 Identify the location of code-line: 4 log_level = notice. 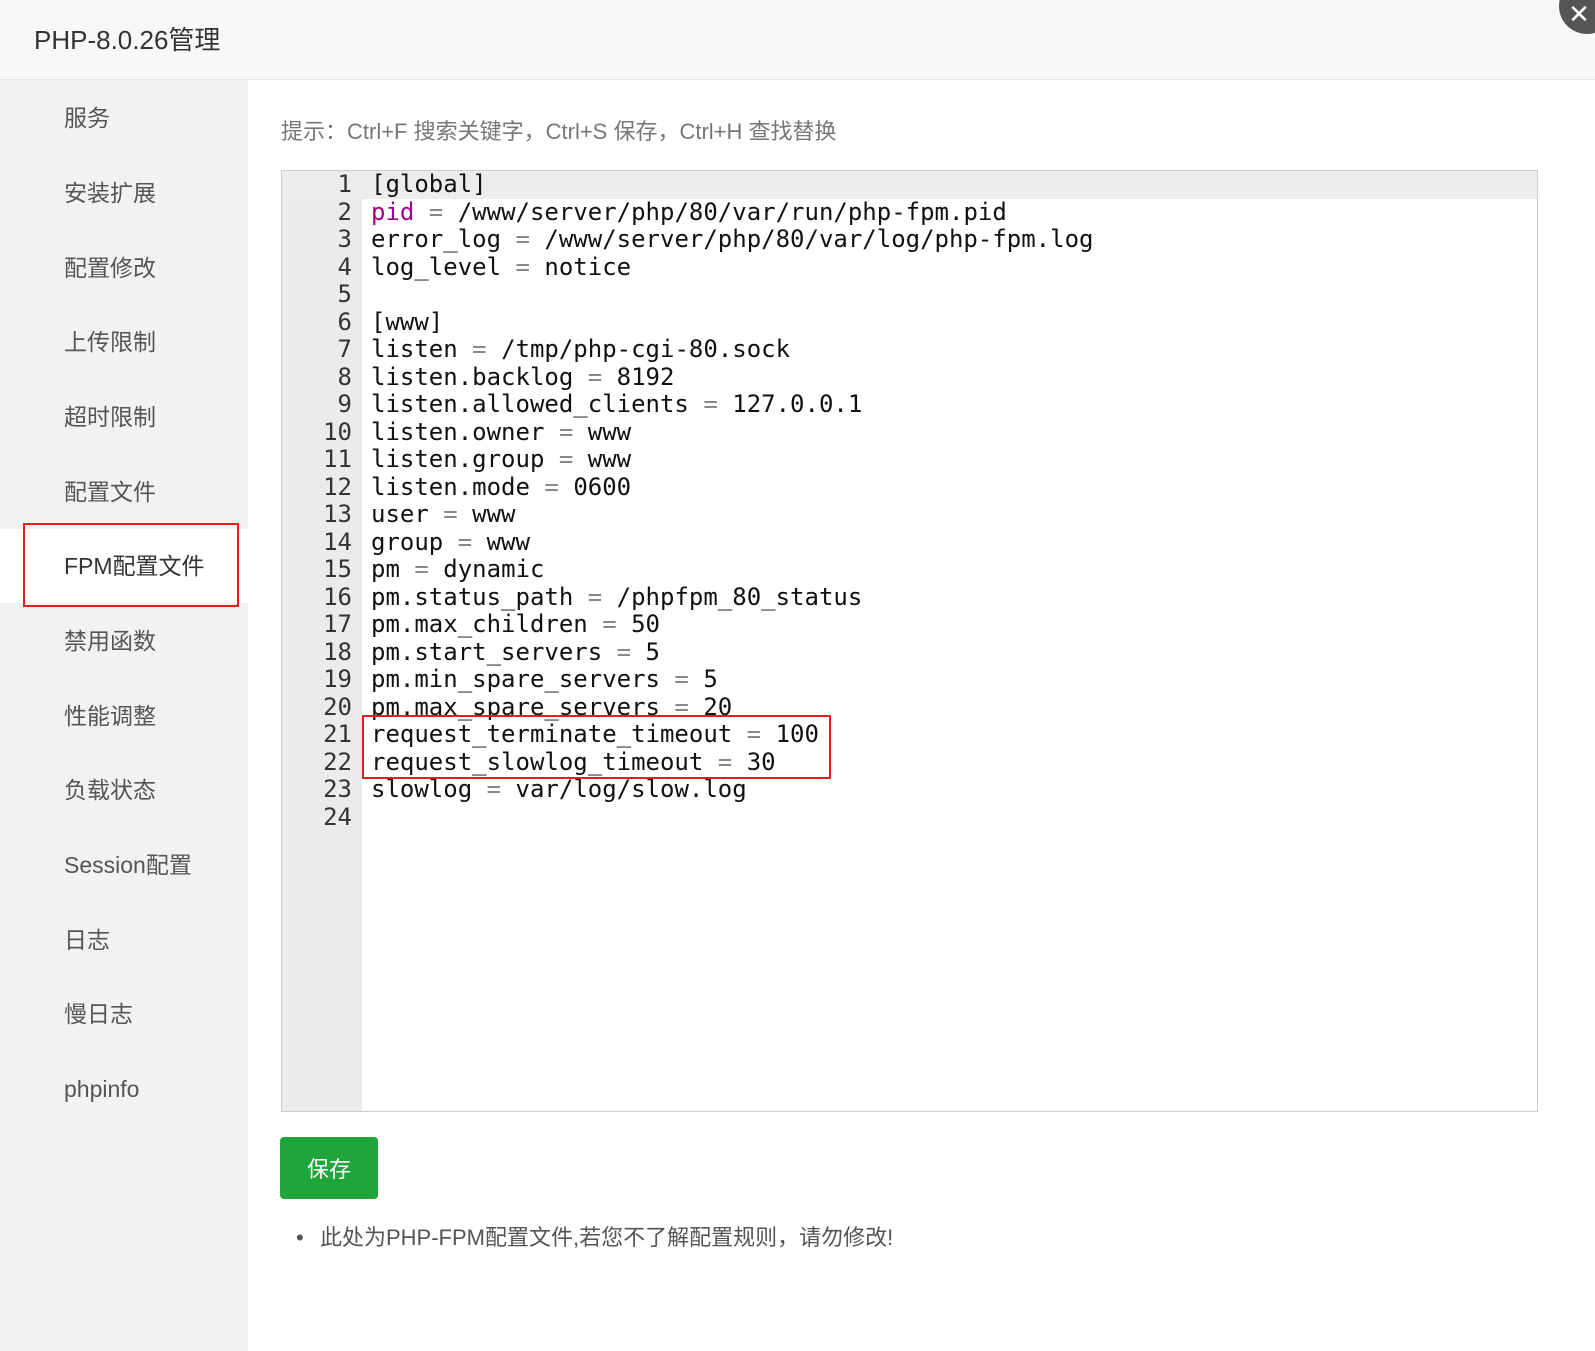
(909, 267).